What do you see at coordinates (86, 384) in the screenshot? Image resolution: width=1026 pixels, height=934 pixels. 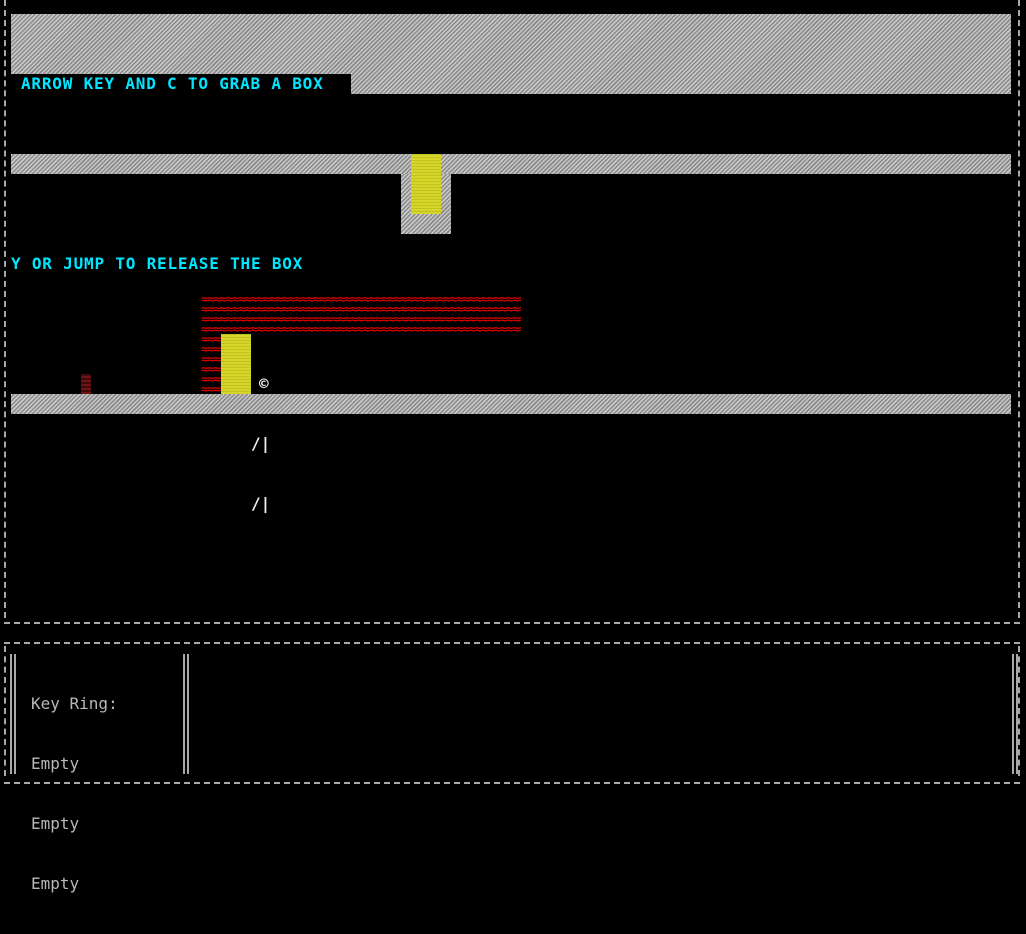 I see `door-marker` at bounding box center [86, 384].